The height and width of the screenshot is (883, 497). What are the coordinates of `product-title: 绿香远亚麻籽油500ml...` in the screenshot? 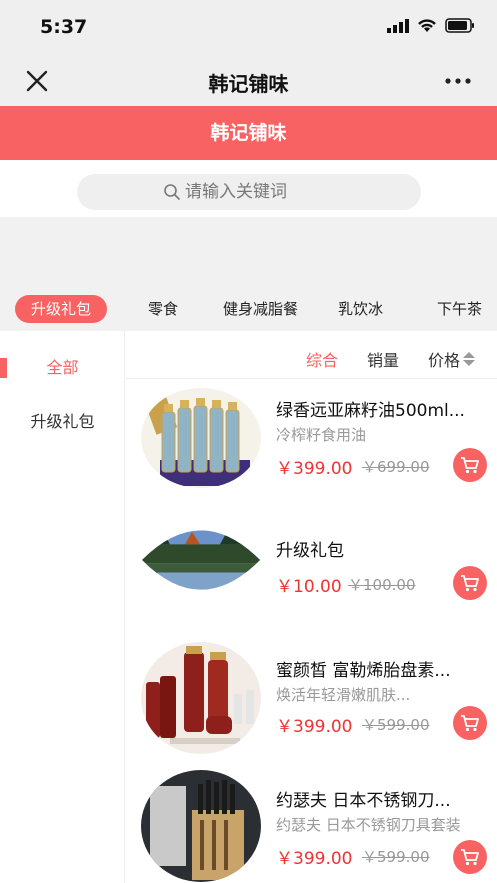 It's located at (370, 411).